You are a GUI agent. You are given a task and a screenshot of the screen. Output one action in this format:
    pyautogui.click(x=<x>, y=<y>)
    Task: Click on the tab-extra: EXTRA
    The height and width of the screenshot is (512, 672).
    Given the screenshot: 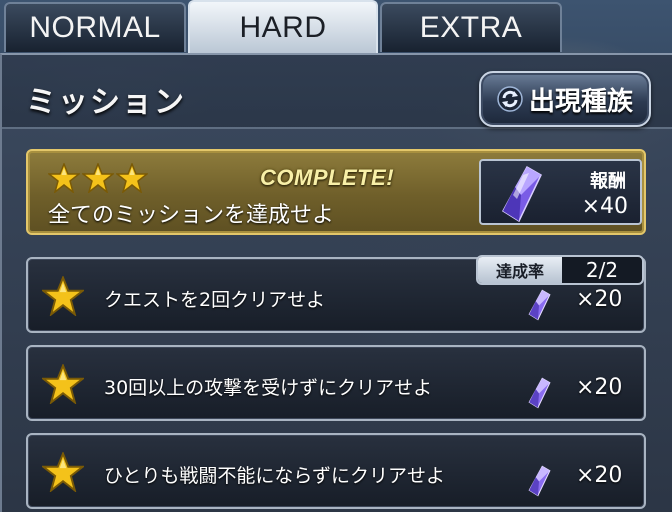 What is the action you would take?
    pyautogui.click(x=471, y=27)
    